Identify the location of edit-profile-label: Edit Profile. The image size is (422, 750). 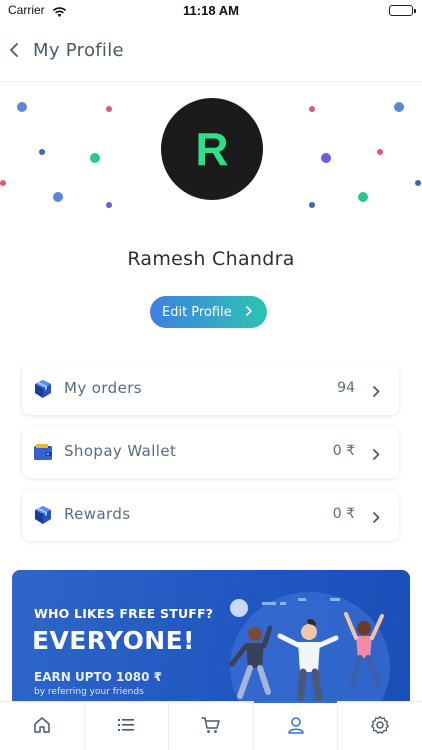
(197, 312).